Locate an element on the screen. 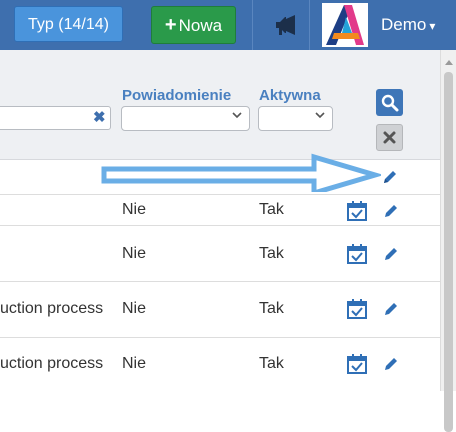  scroll-up-arrow is located at coordinates (449, 62).